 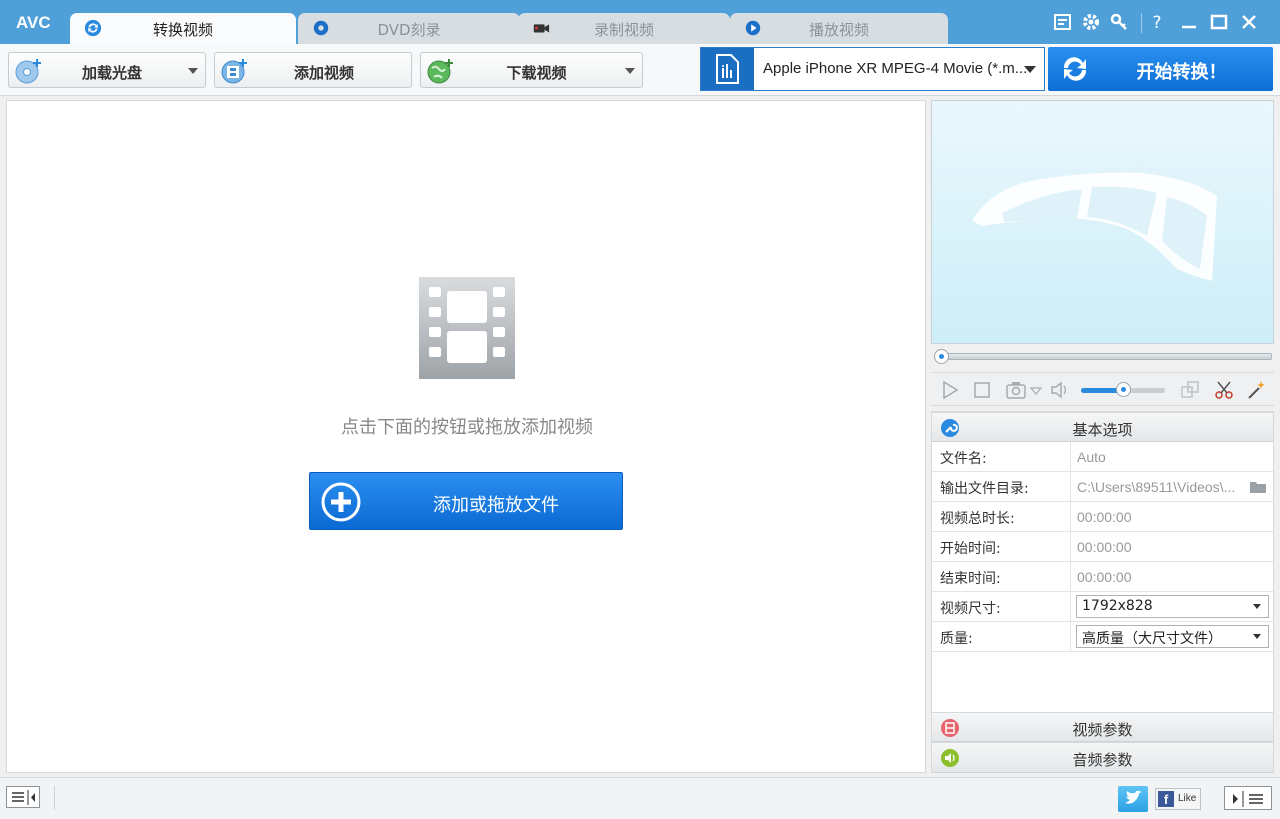 What do you see at coordinates (1162, 577) in the screenshot?
I see `end-time-value: 00:00:00` at bounding box center [1162, 577].